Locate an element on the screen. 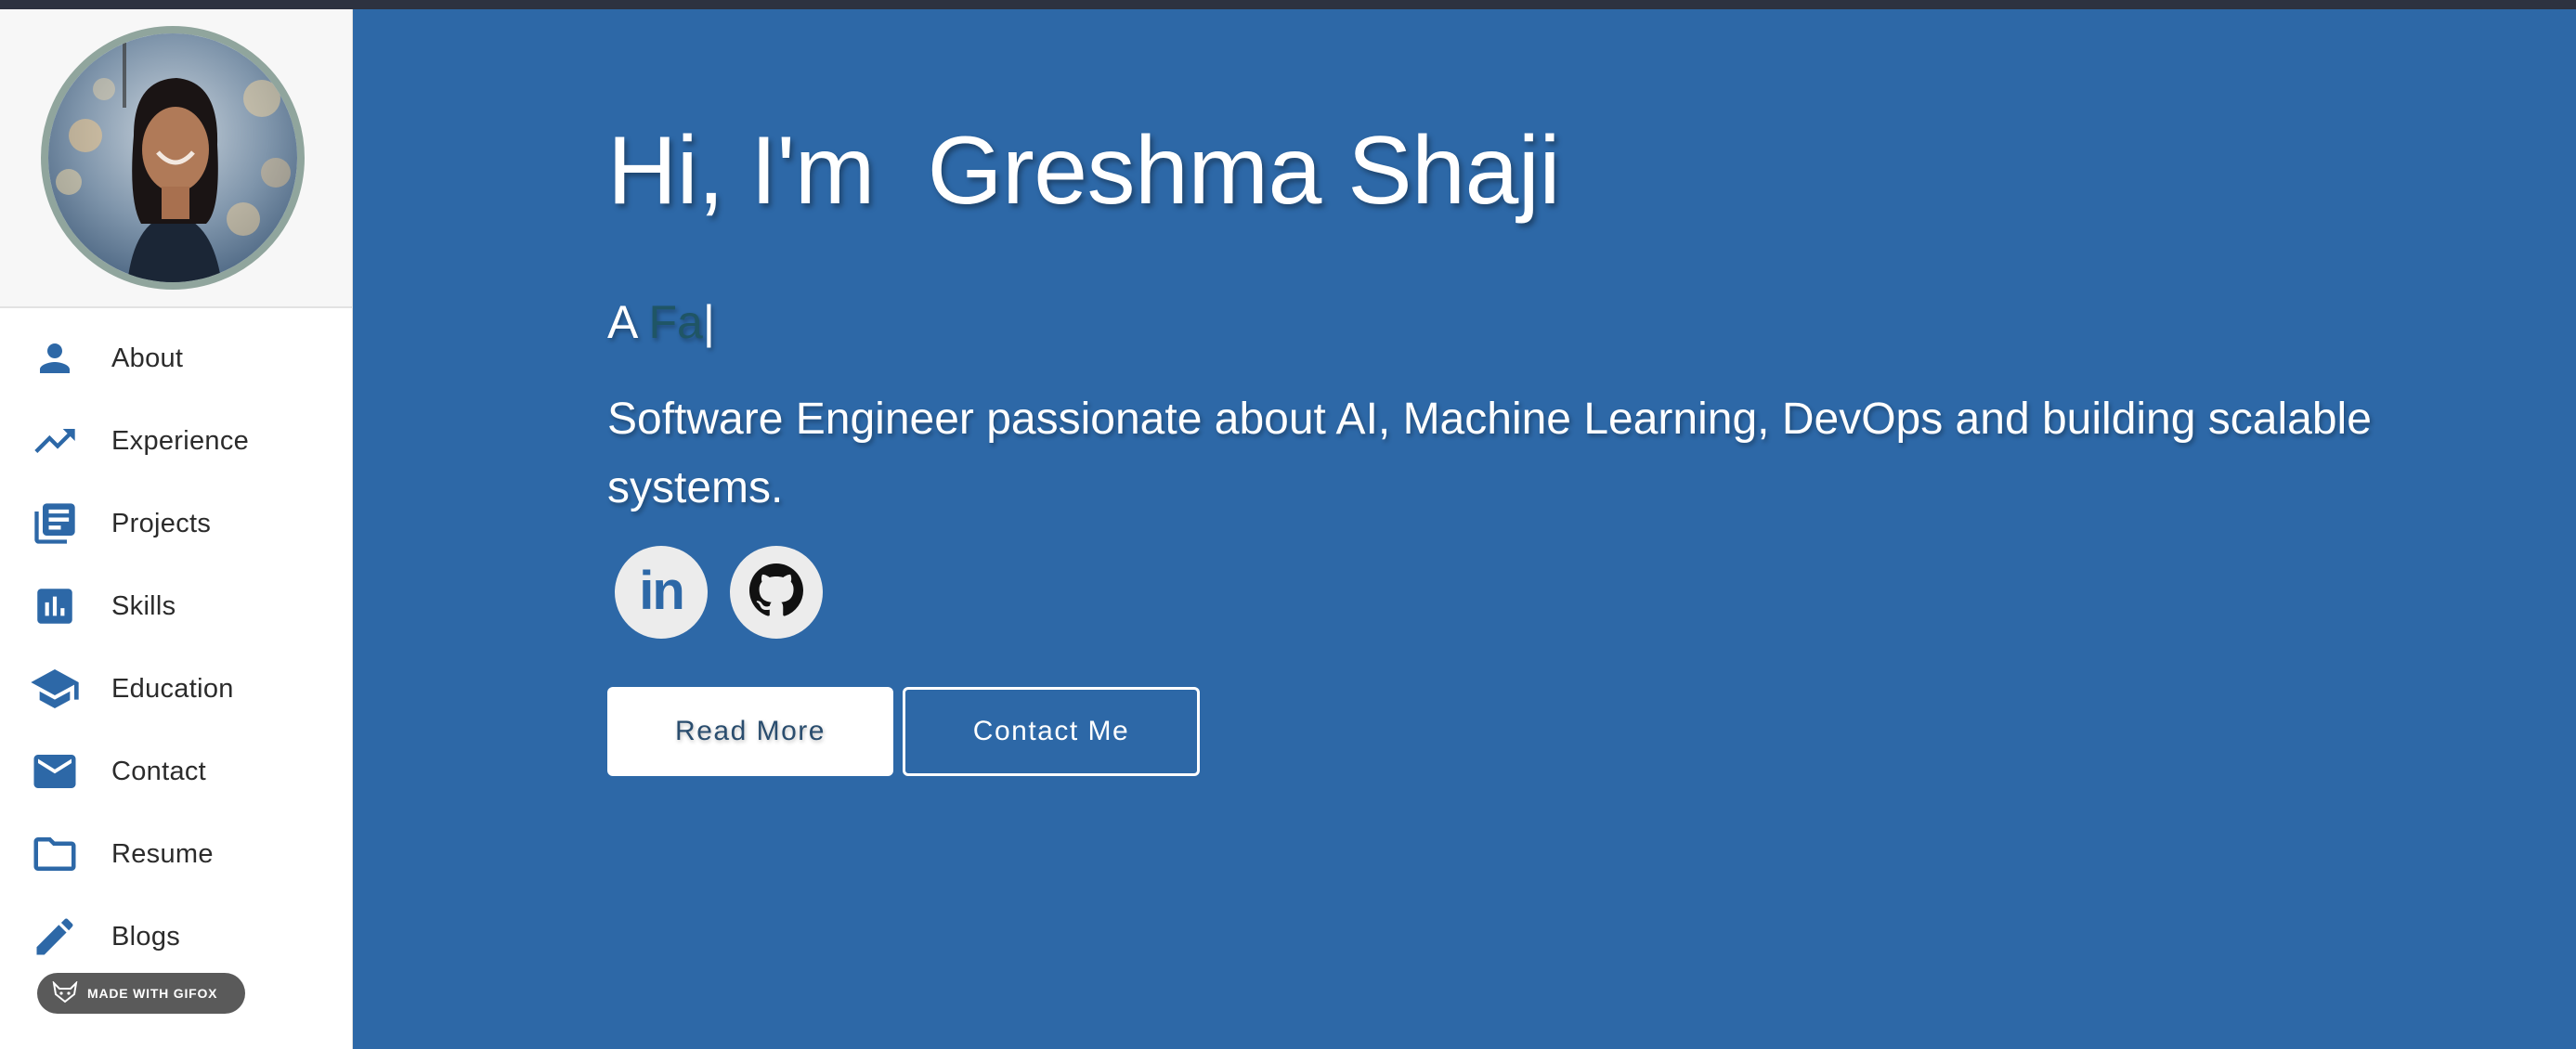 The height and width of the screenshot is (1049, 2576). sidebar-item-label: Contact is located at coordinates (159, 771).